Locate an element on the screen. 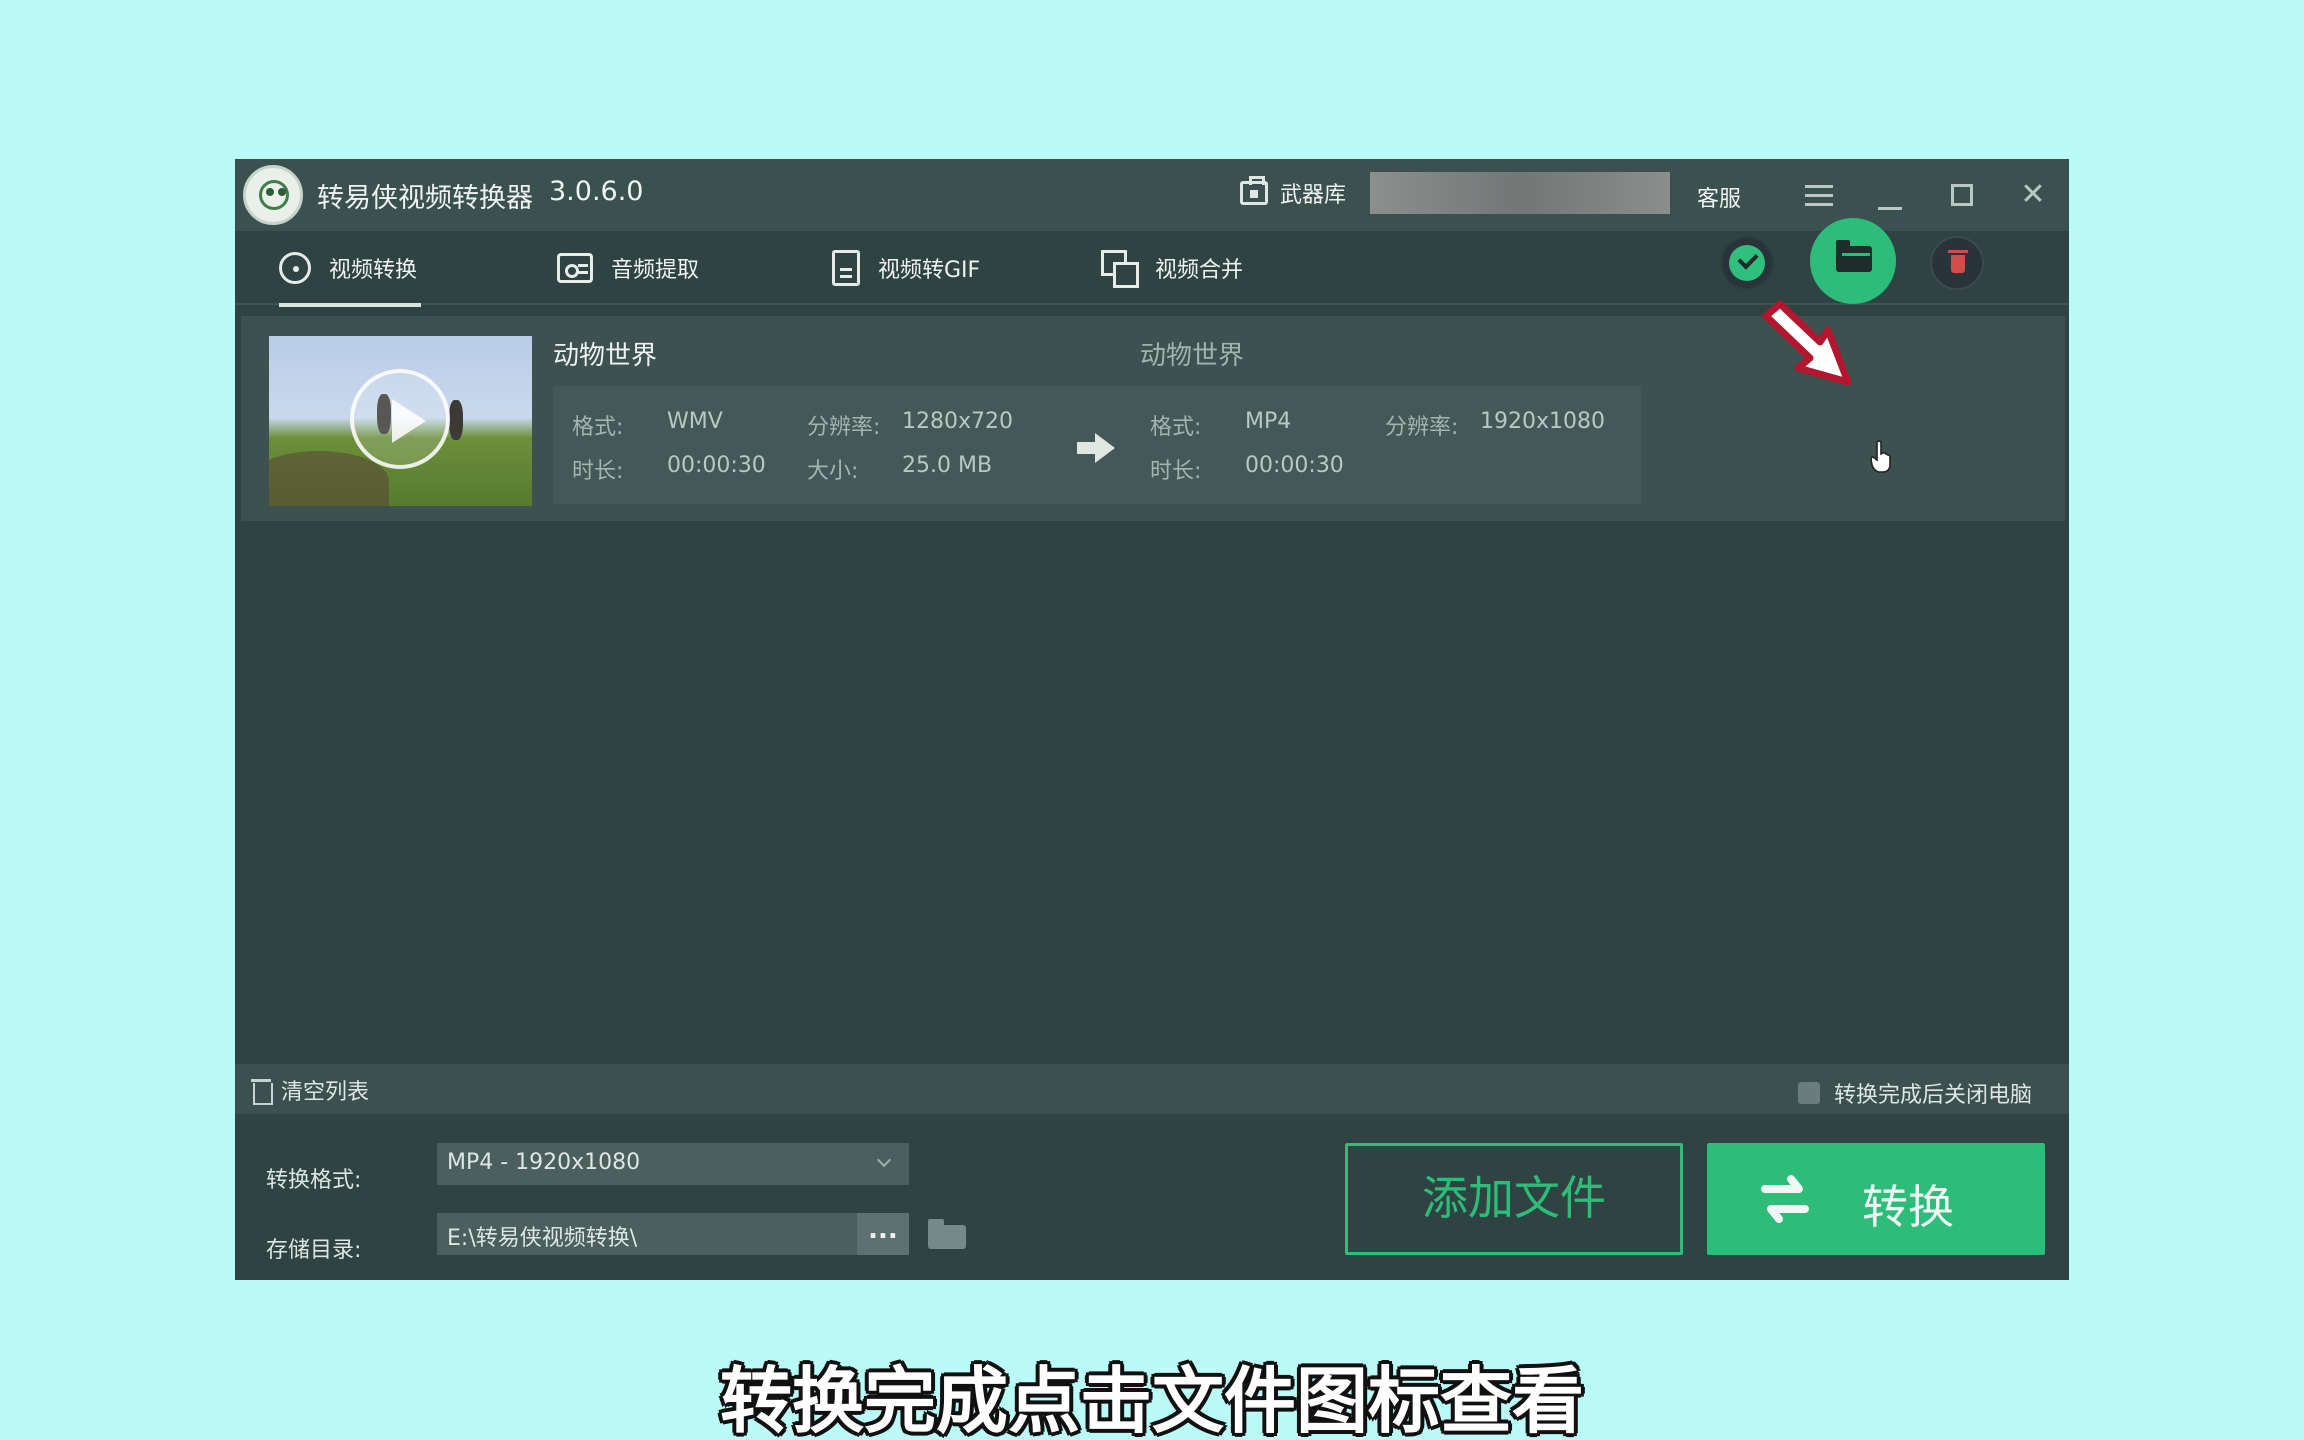  video-thumbnail is located at coordinates (400, 421).